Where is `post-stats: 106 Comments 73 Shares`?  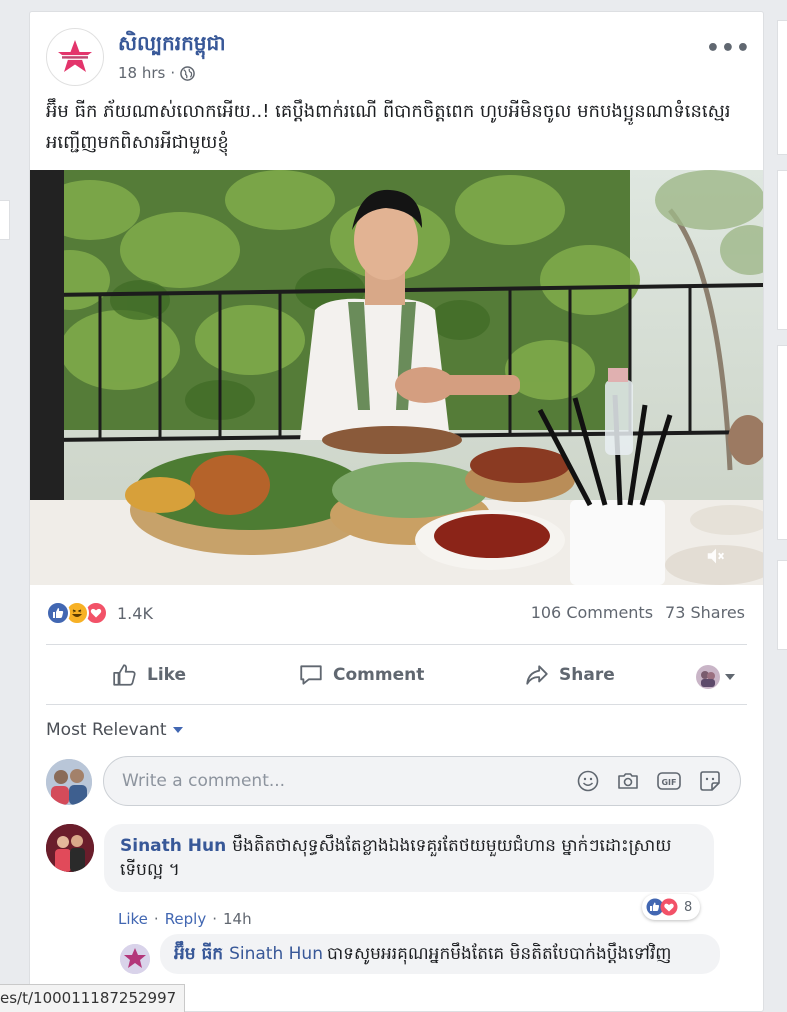
post-stats: 106 Comments 73 Shares is located at coordinates (638, 612).